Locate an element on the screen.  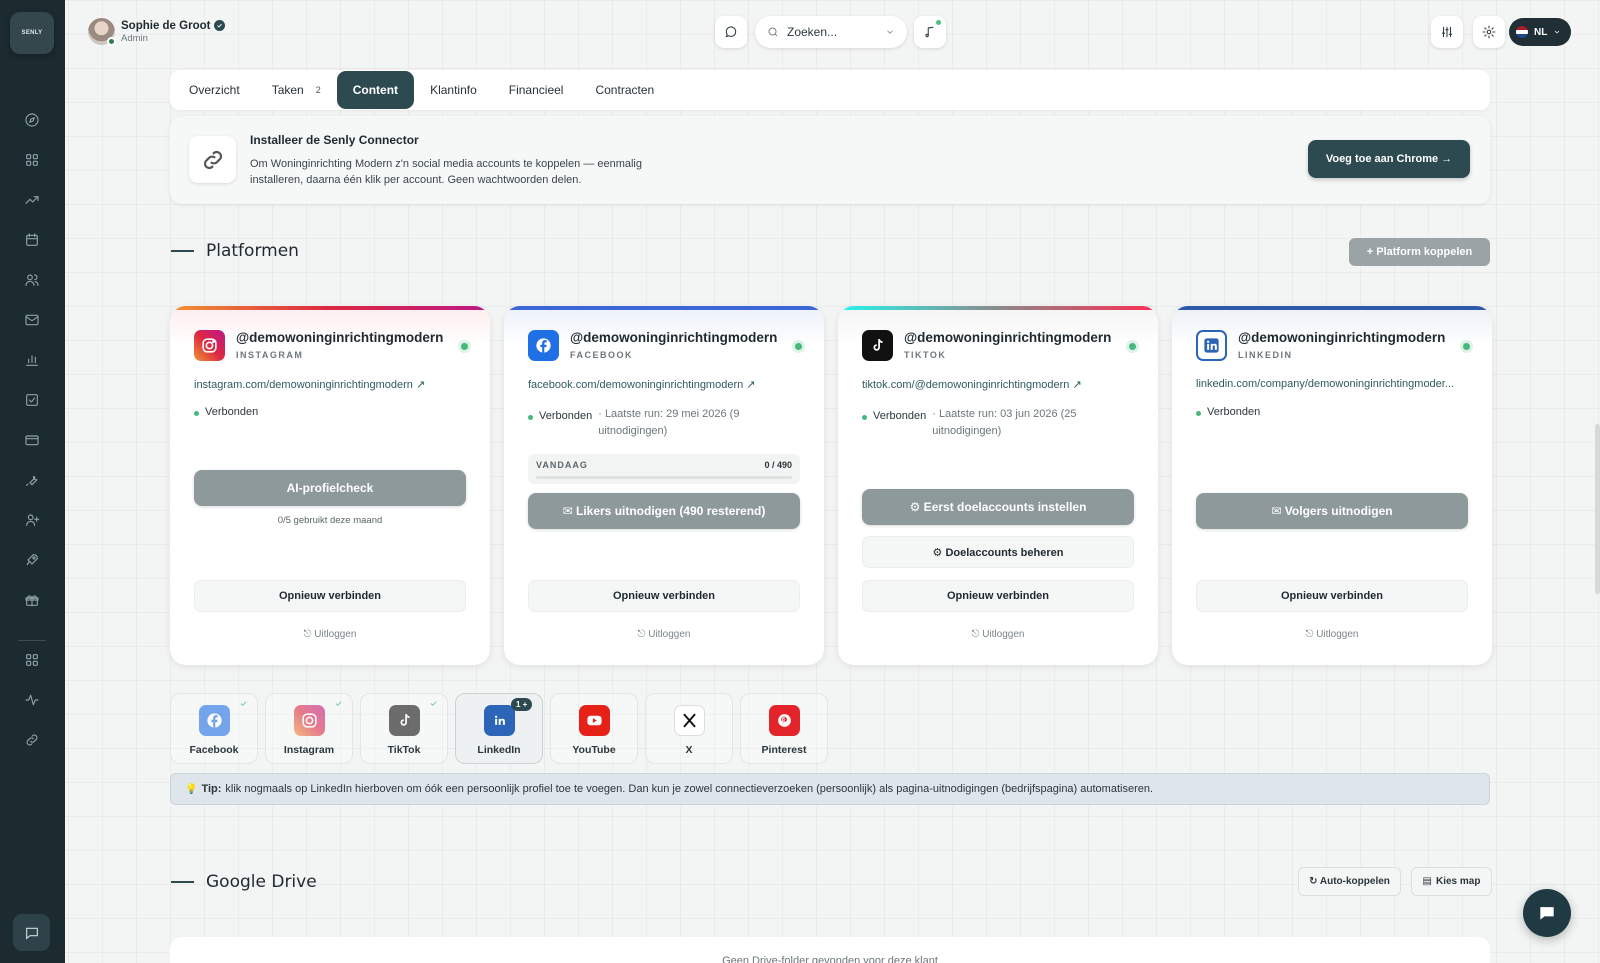
tab-label: Financieel is located at coordinates (536, 90).